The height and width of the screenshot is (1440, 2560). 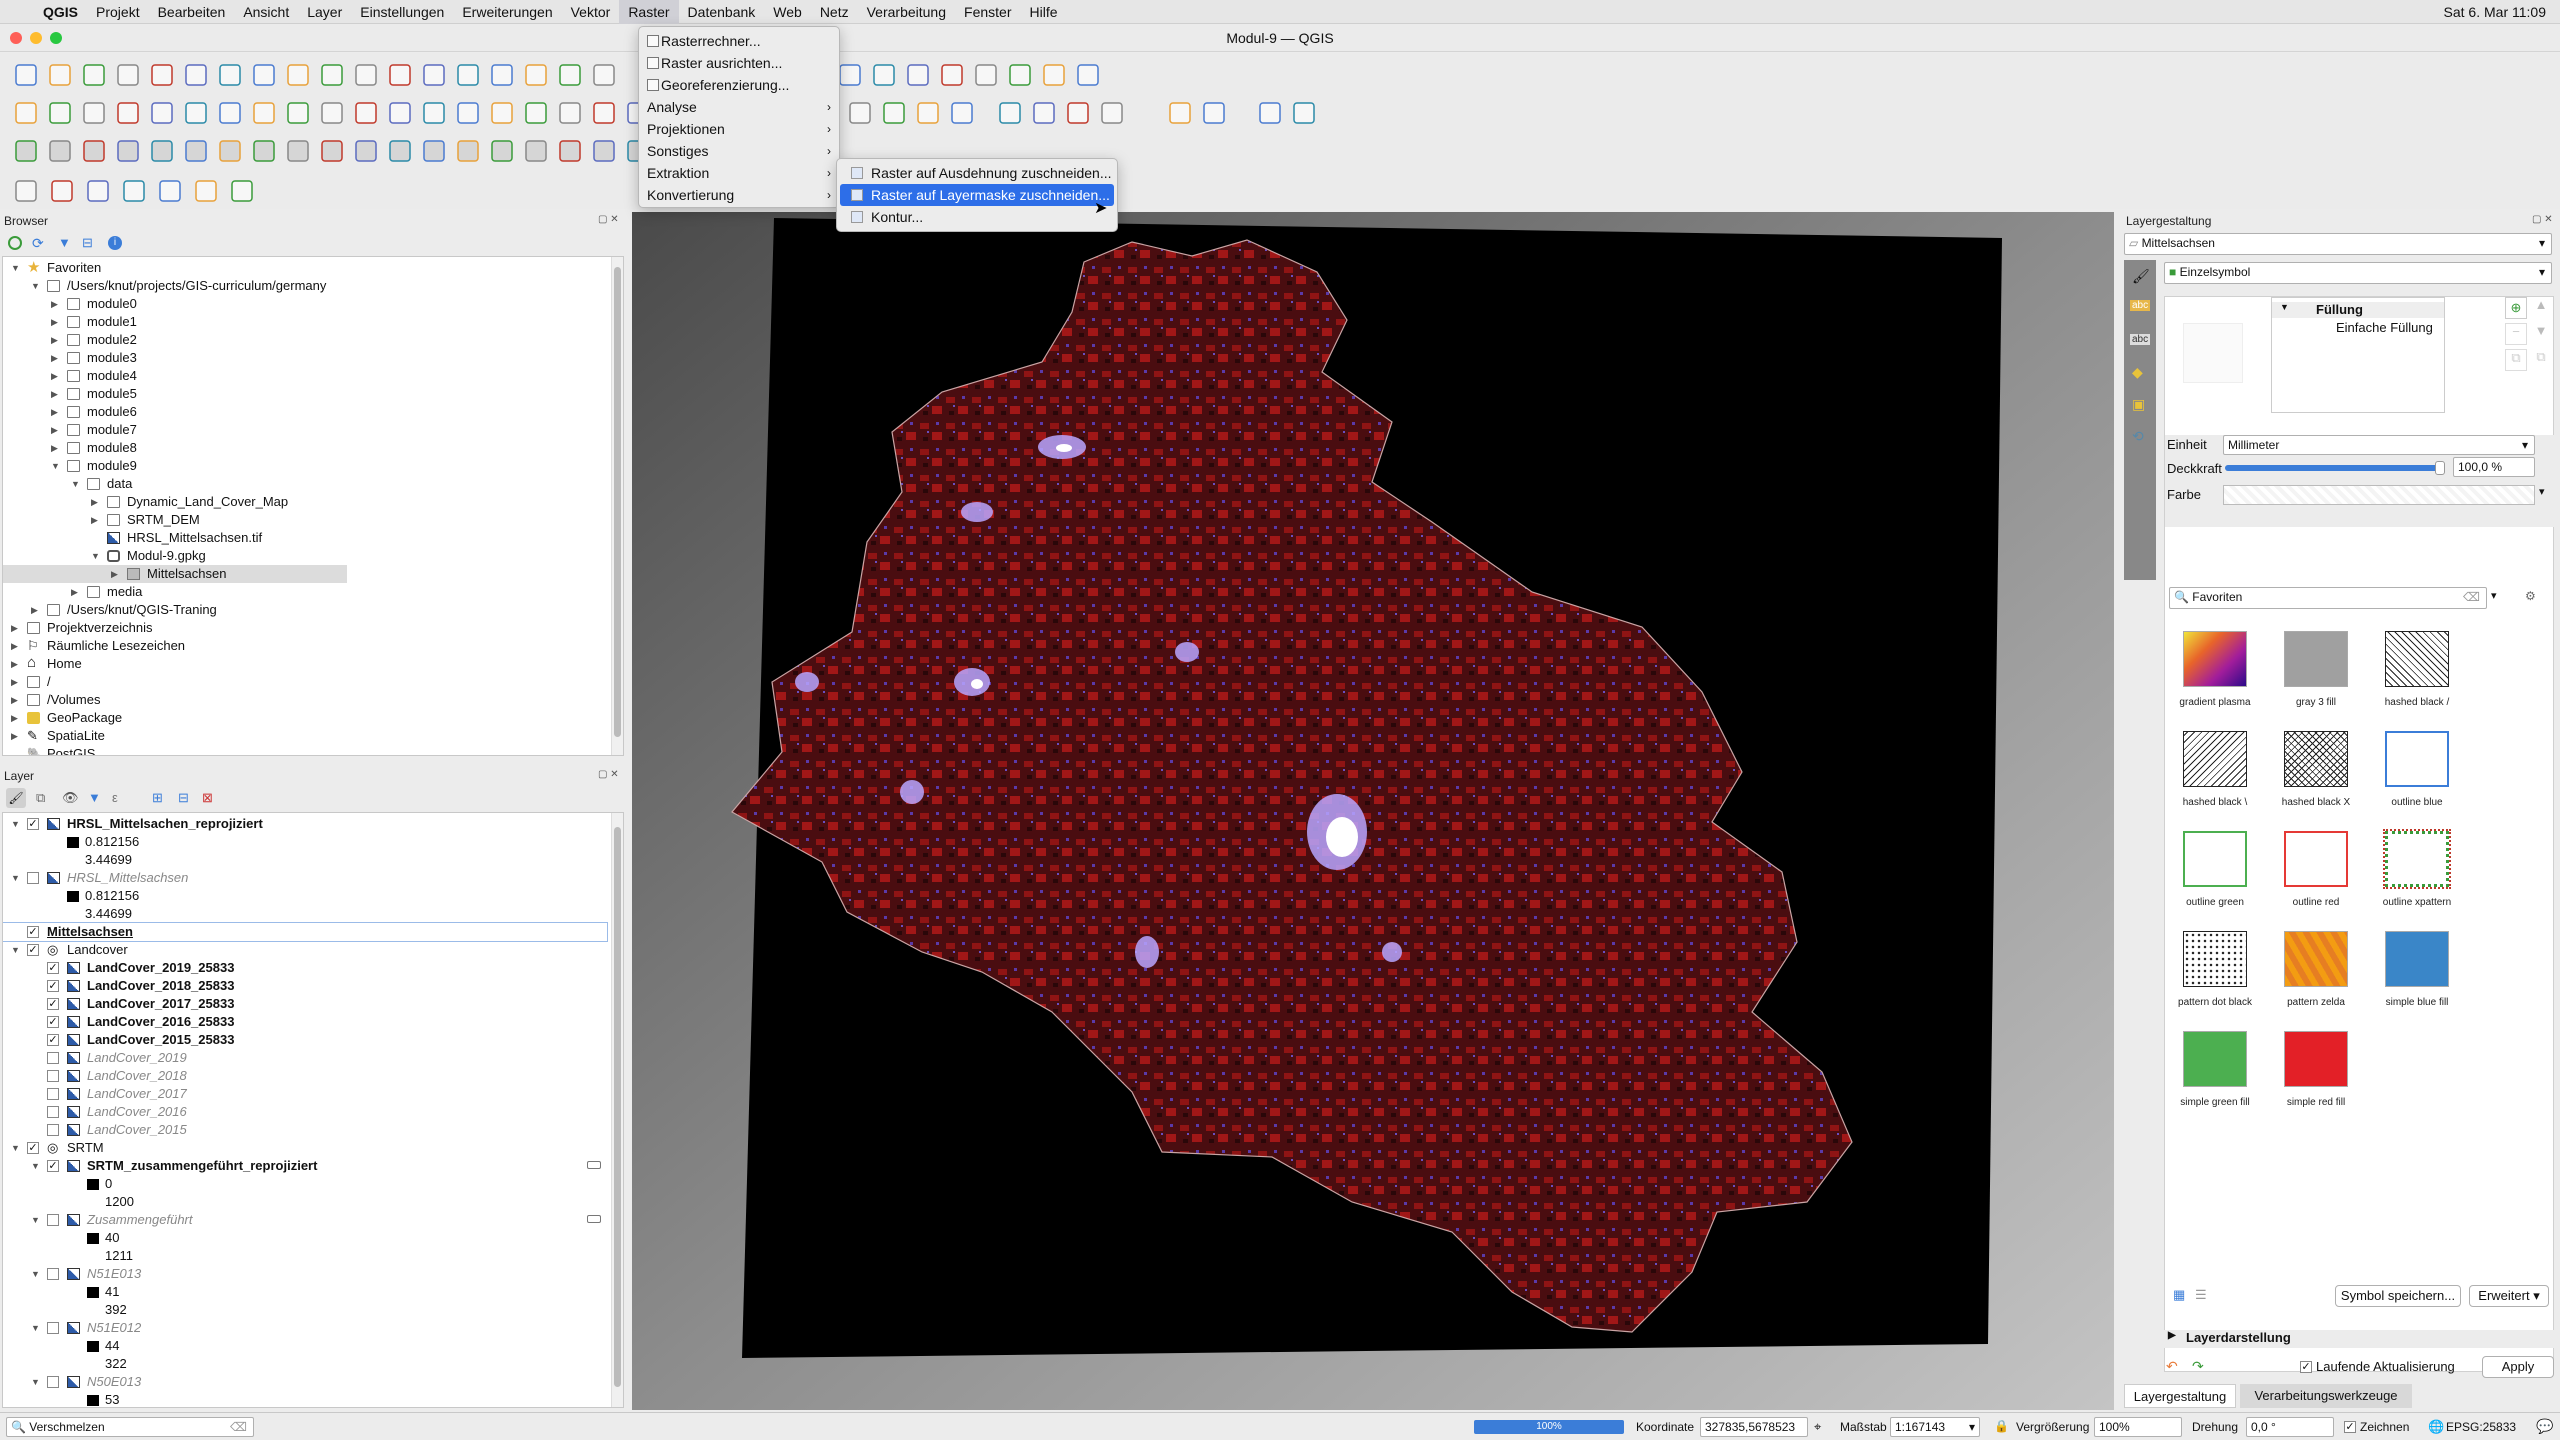 What do you see at coordinates (2201, 1295) in the screenshot?
I see `list-view-toggle: ☰` at bounding box center [2201, 1295].